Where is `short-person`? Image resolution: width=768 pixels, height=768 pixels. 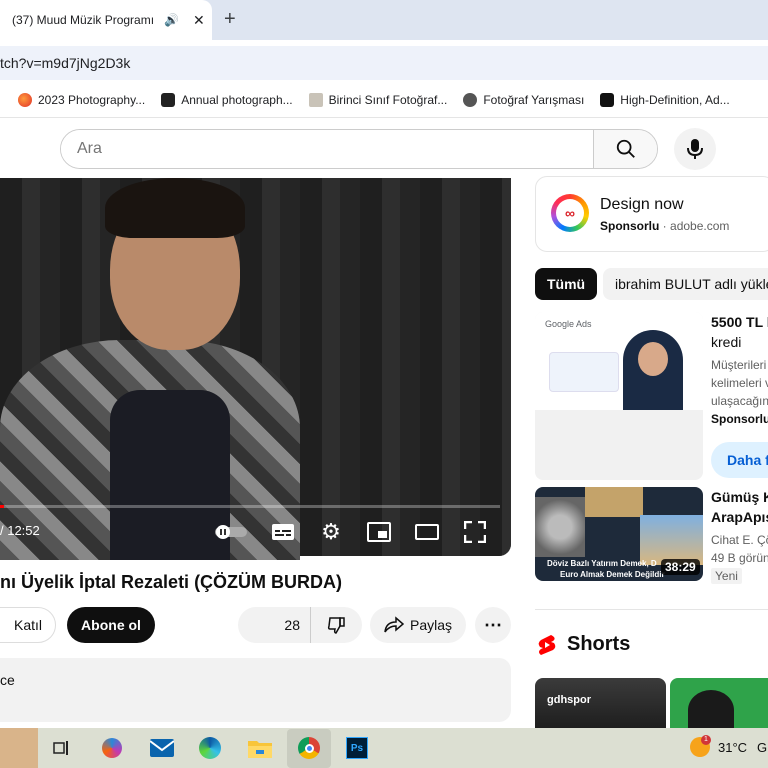
short-person is located at coordinates (711, 709).